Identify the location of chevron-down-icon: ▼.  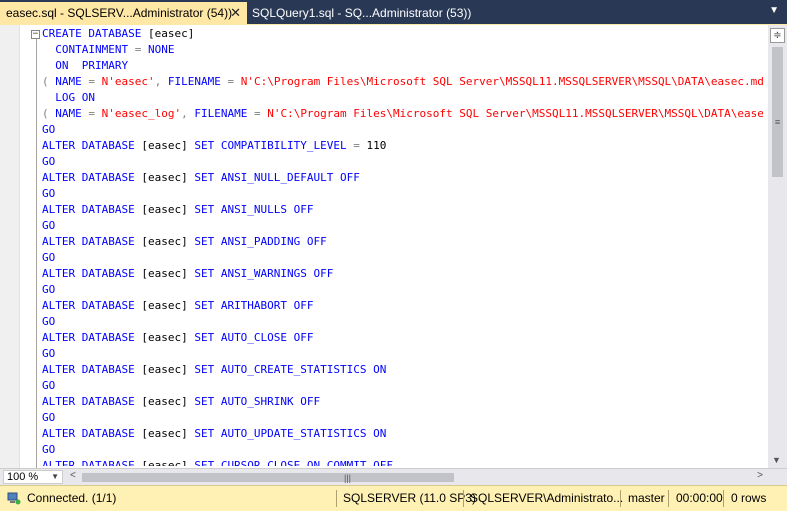
(55, 476).